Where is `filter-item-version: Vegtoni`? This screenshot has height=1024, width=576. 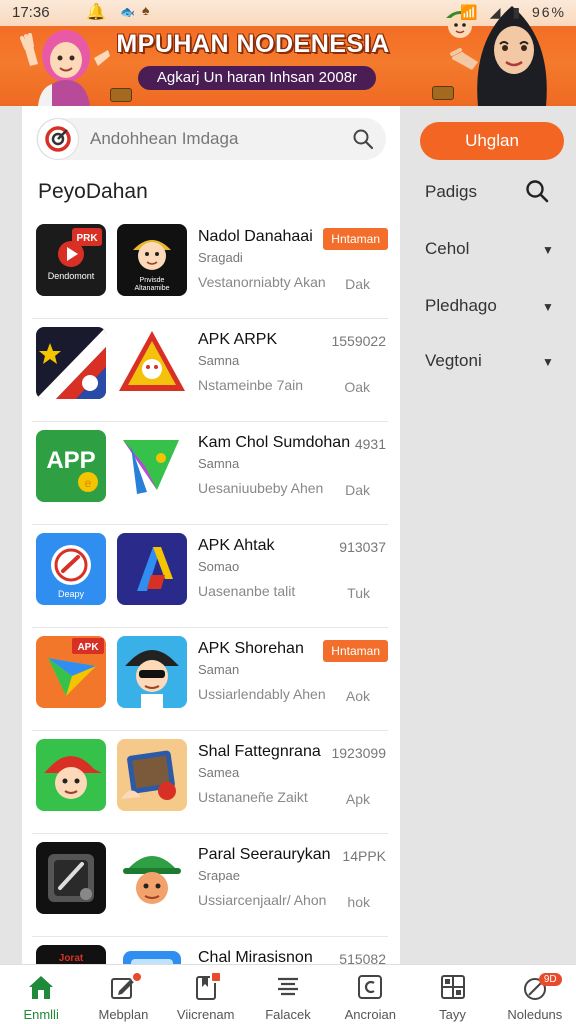
filter-item-version: Vegtoni is located at coordinates (453, 361).